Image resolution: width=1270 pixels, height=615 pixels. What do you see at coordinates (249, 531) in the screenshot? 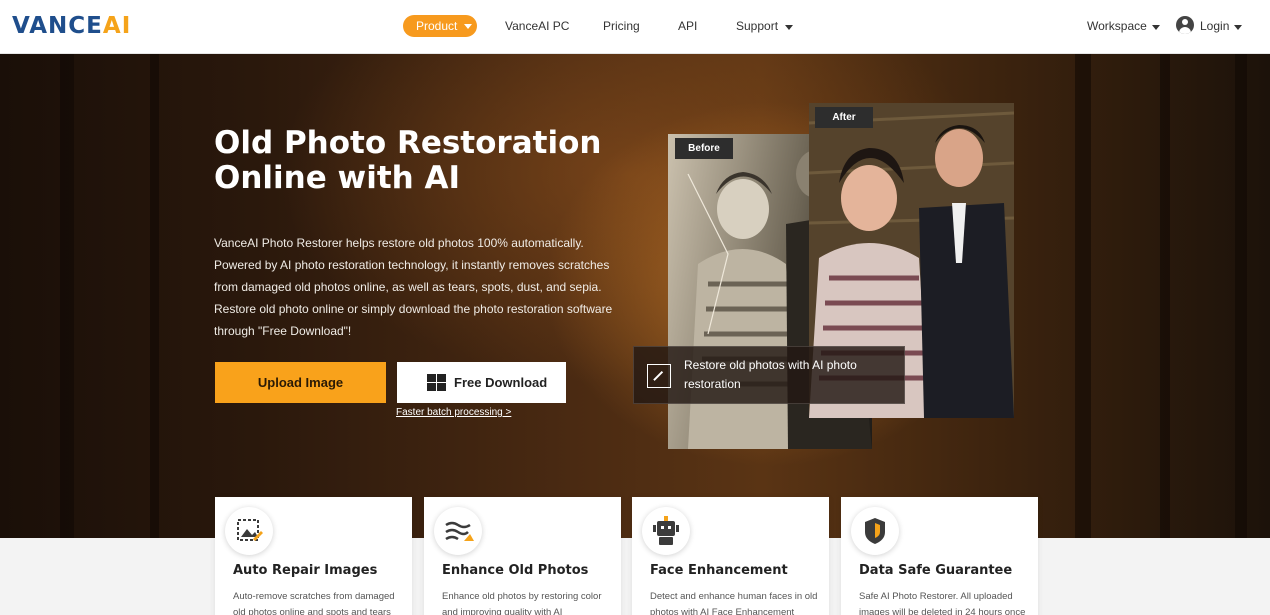
I see `auto-repair-icon` at bounding box center [249, 531].